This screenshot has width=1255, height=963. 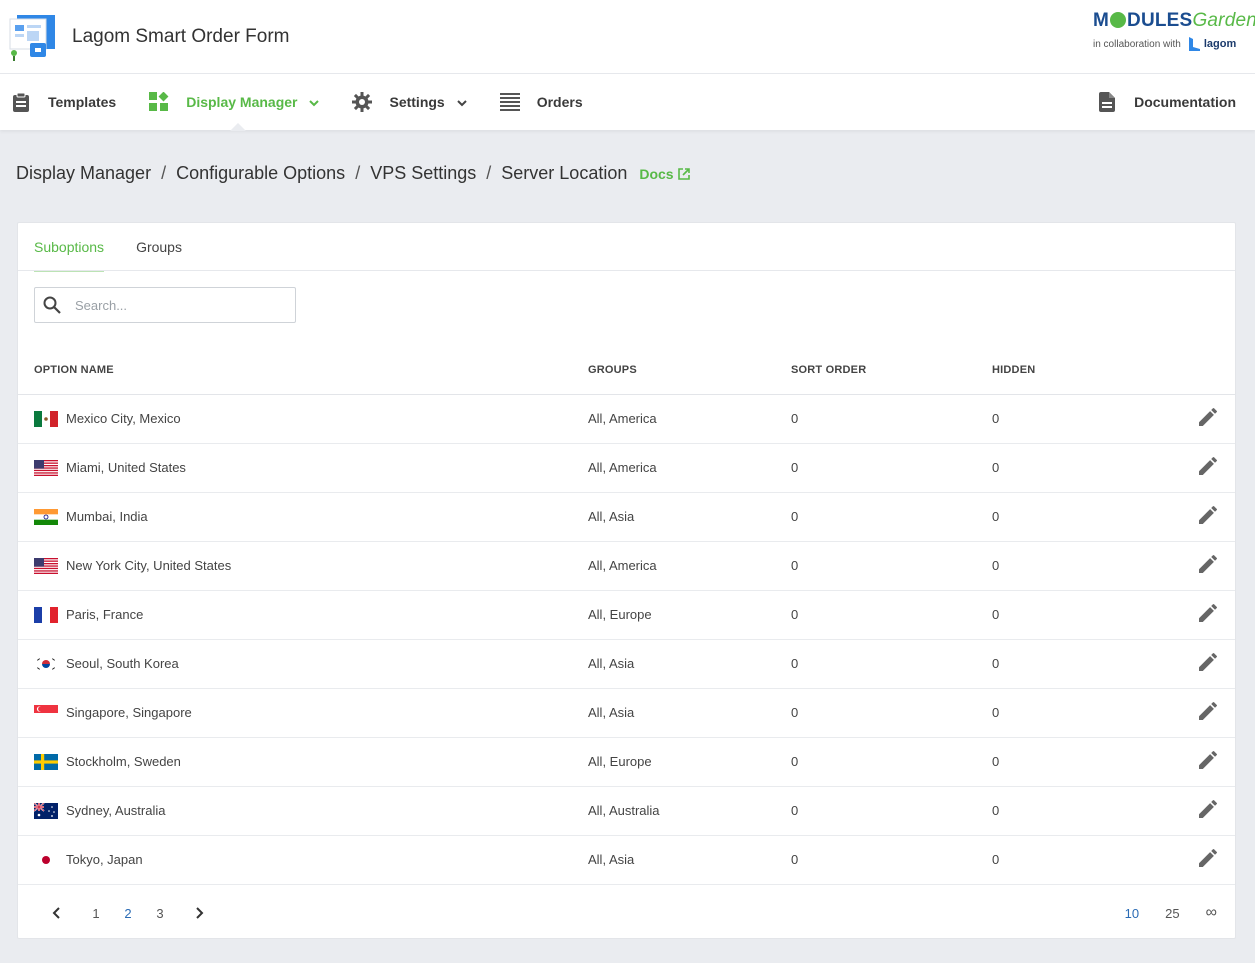 I want to click on tab-suboptions: Suboptions, so click(x=69, y=247).